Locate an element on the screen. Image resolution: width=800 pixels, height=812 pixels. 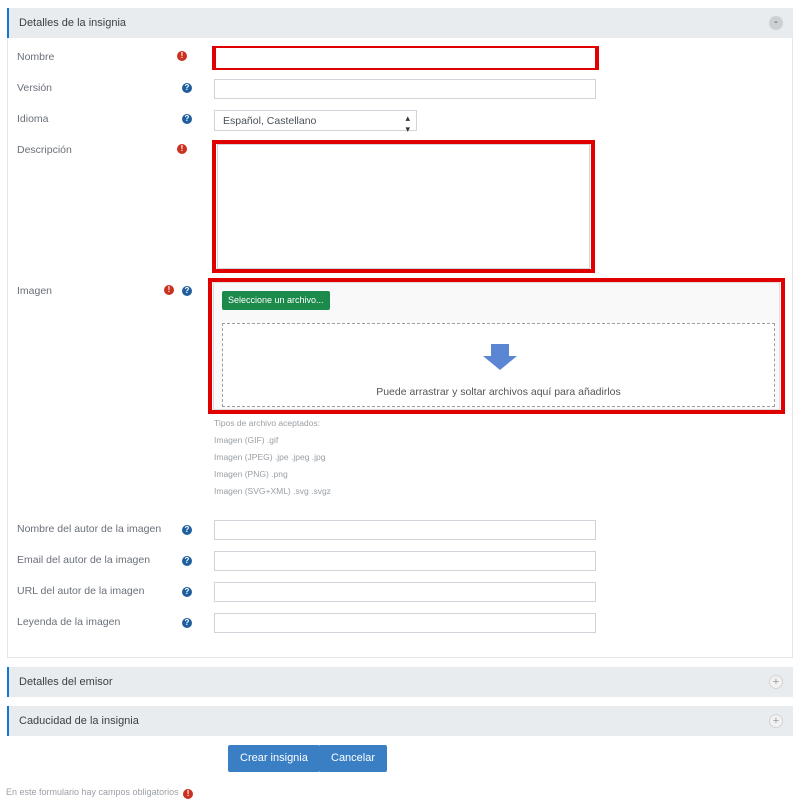
accepted-type-item: Imagen (GIF) .gif is located at coordinates (246, 440).